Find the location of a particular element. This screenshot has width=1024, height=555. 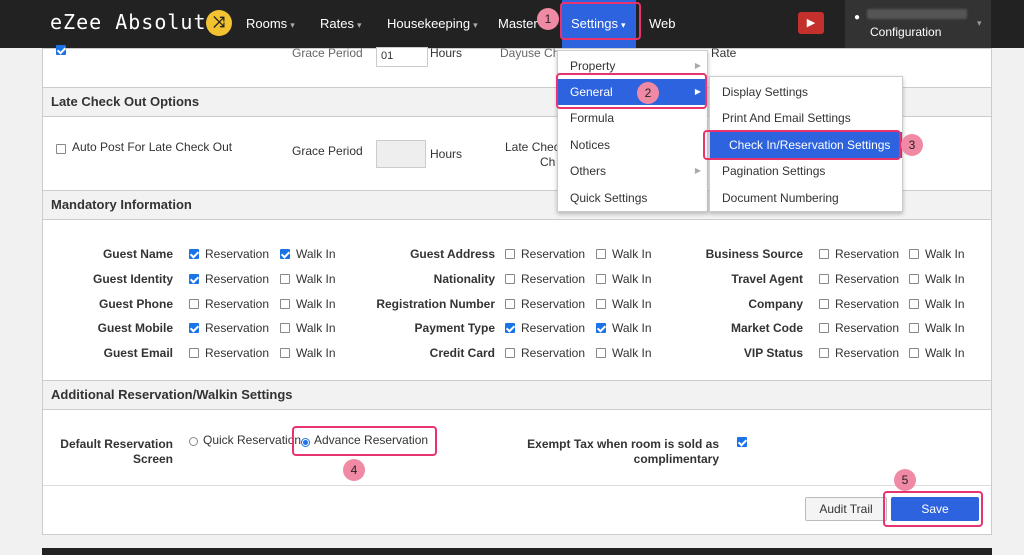

mandatory-field-label: Guest Address is located at coordinates (452, 254).